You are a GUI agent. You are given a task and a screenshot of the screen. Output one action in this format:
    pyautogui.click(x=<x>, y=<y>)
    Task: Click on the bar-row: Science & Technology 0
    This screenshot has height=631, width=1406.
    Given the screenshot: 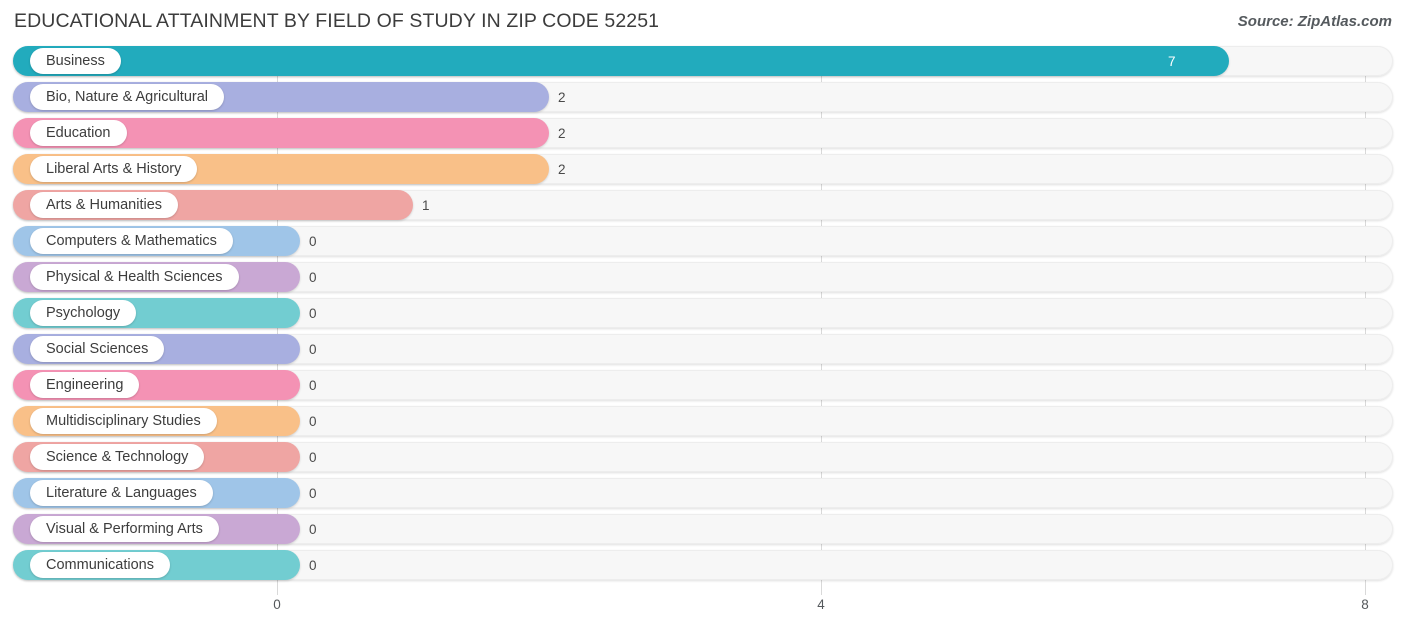 What is the action you would take?
    pyautogui.click(x=703, y=457)
    